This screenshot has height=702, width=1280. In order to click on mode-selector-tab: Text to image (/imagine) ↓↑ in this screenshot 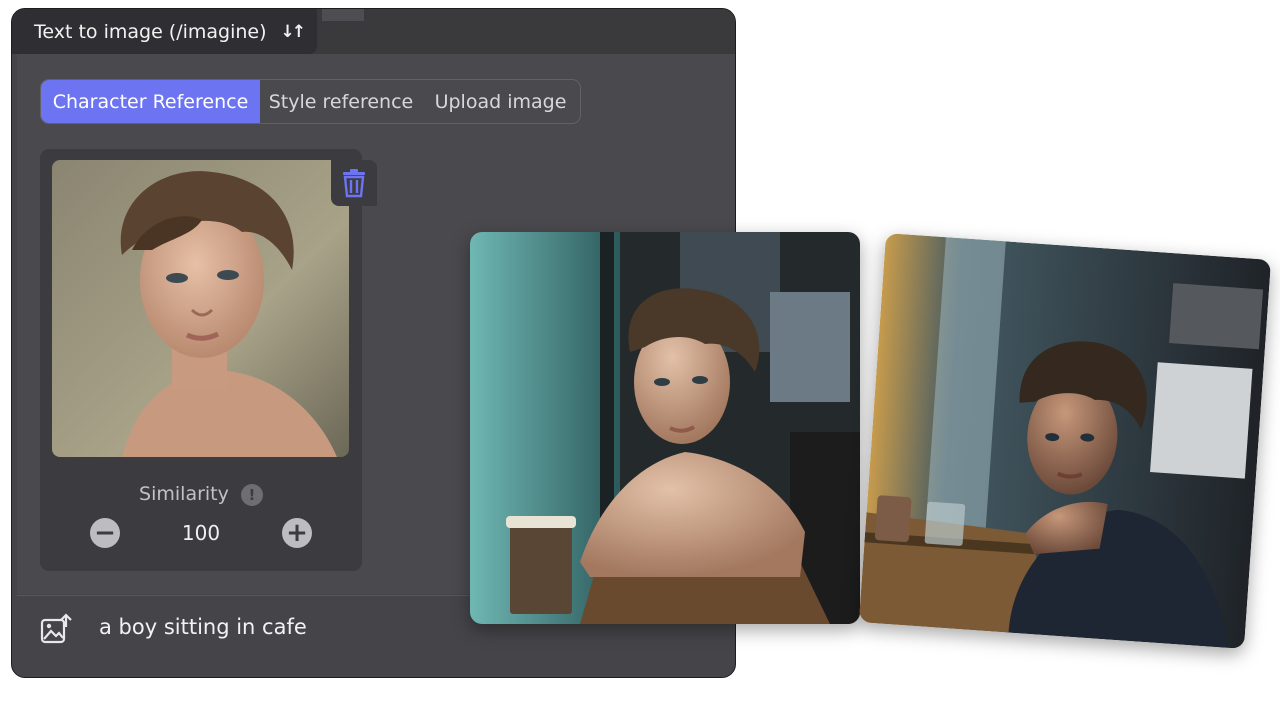, I will do `click(164, 31)`.